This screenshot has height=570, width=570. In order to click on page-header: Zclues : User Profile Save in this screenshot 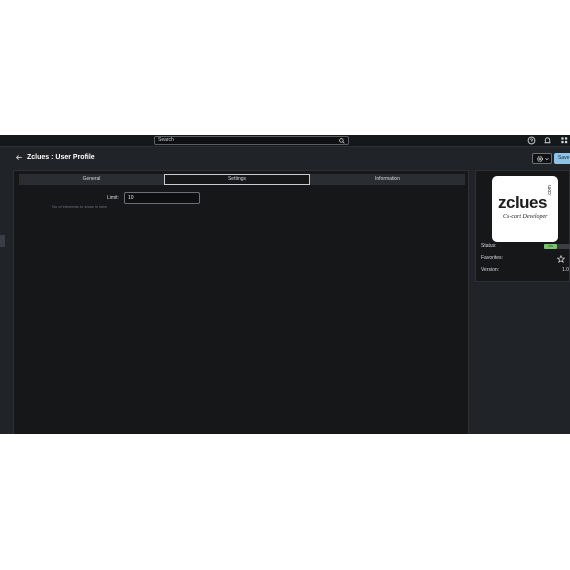, I will do `click(285, 157)`.